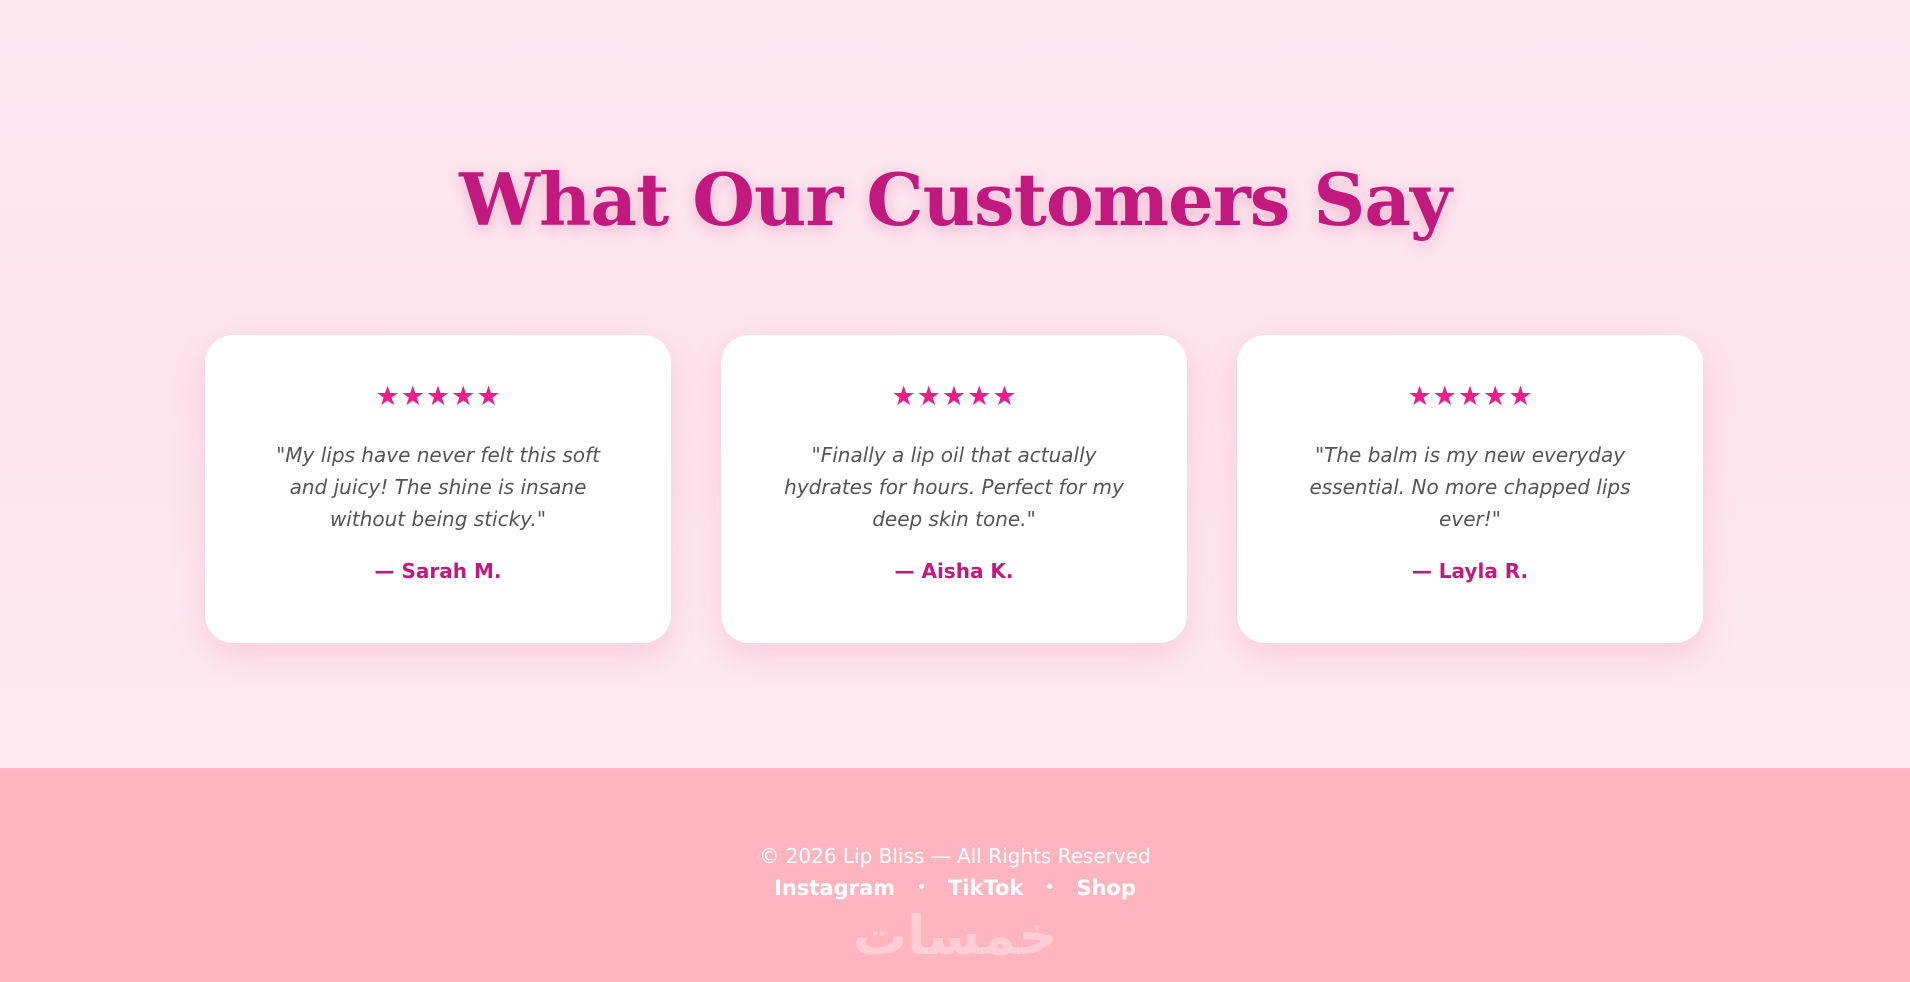 This screenshot has width=1910, height=982. What do you see at coordinates (1106, 888) in the screenshot?
I see `footer-link-shop: Shop` at bounding box center [1106, 888].